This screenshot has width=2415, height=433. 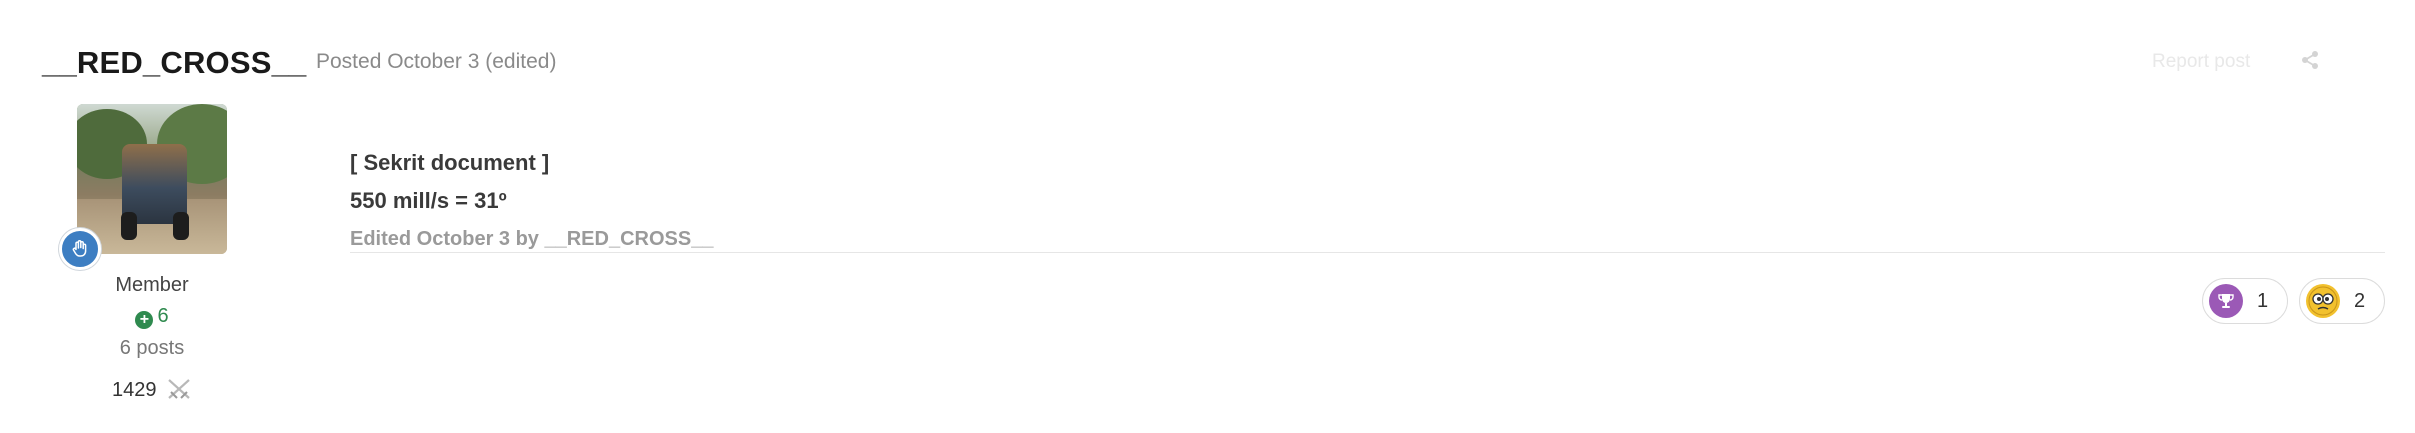 I want to click on post-body-line-2: 550 mill/s = 31º, so click(x=428, y=200).